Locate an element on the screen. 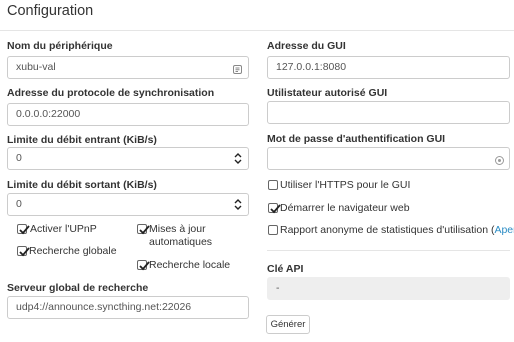 Image resolution: width=514 pixels, height=342 pixels. local-discovery-checkbox is located at coordinates (143, 265).